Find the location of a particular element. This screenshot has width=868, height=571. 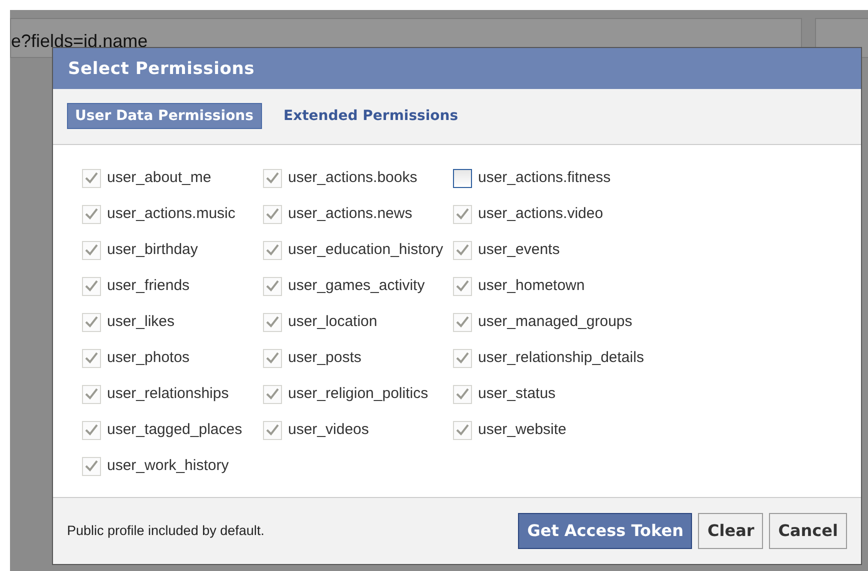

dialog-button: Clear is located at coordinates (731, 531).